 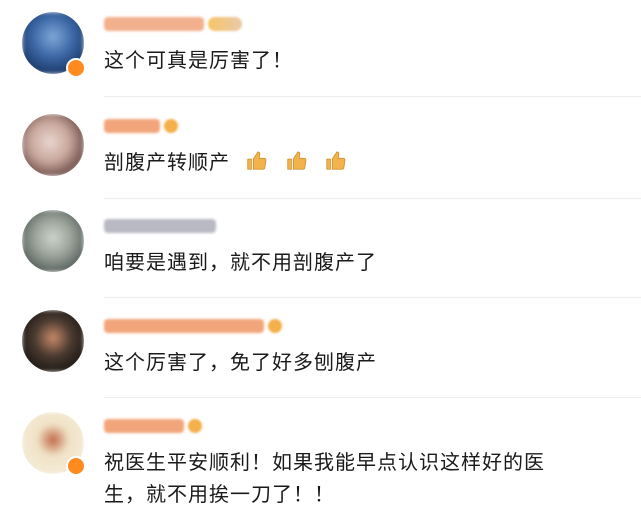 What do you see at coordinates (198, 60) in the screenshot?
I see `comment-text: 这个可真是厉害了！` at bounding box center [198, 60].